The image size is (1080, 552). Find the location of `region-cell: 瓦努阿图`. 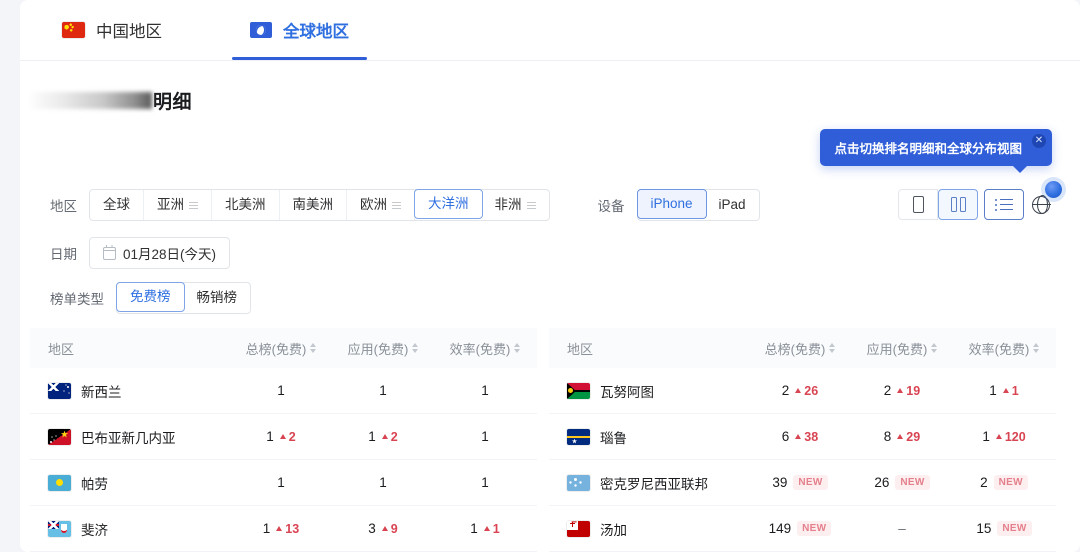

region-cell: 瓦努阿图 is located at coordinates (649, 391).